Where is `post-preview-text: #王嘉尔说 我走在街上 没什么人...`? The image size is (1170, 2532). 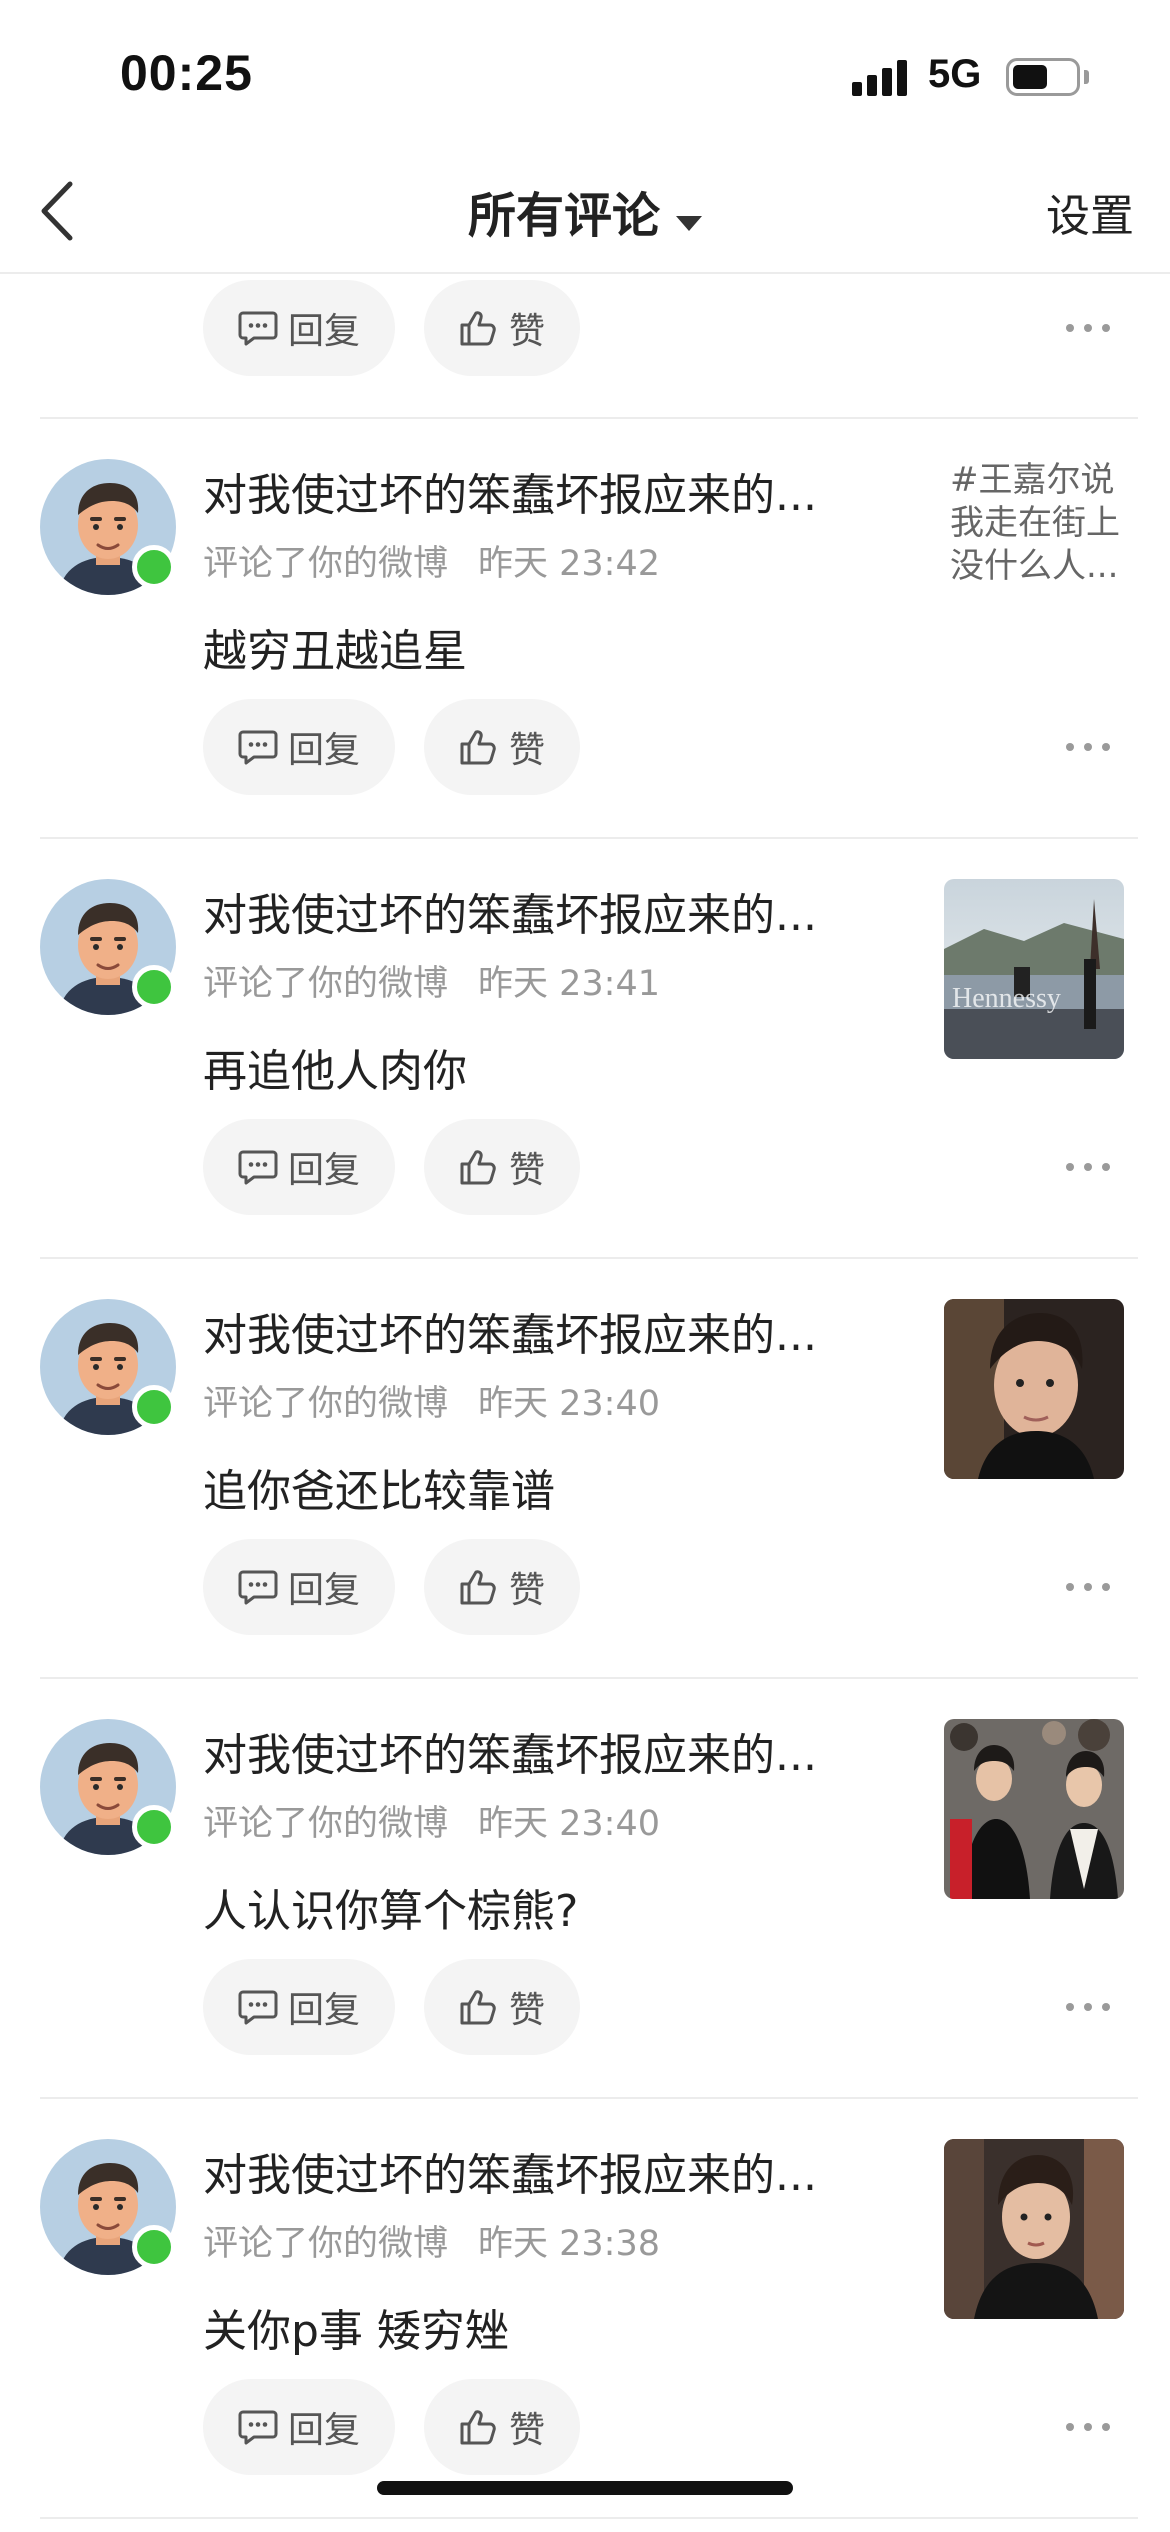
post-preview-text: #王嘉尔说 我走在街上 没什么人... is located at coordinates (1045, 523).